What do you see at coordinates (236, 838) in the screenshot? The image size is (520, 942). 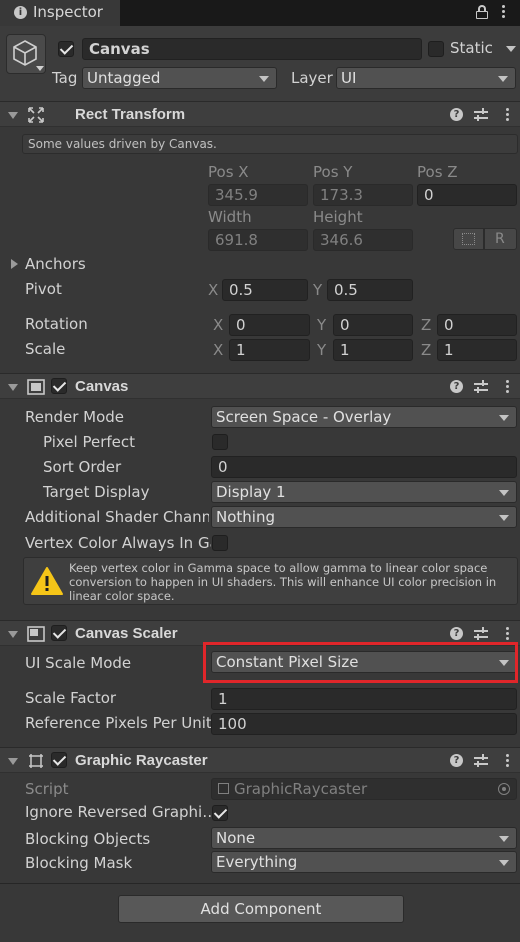 I see `blocking-objects-value: None` at bounding box center [236, 838].